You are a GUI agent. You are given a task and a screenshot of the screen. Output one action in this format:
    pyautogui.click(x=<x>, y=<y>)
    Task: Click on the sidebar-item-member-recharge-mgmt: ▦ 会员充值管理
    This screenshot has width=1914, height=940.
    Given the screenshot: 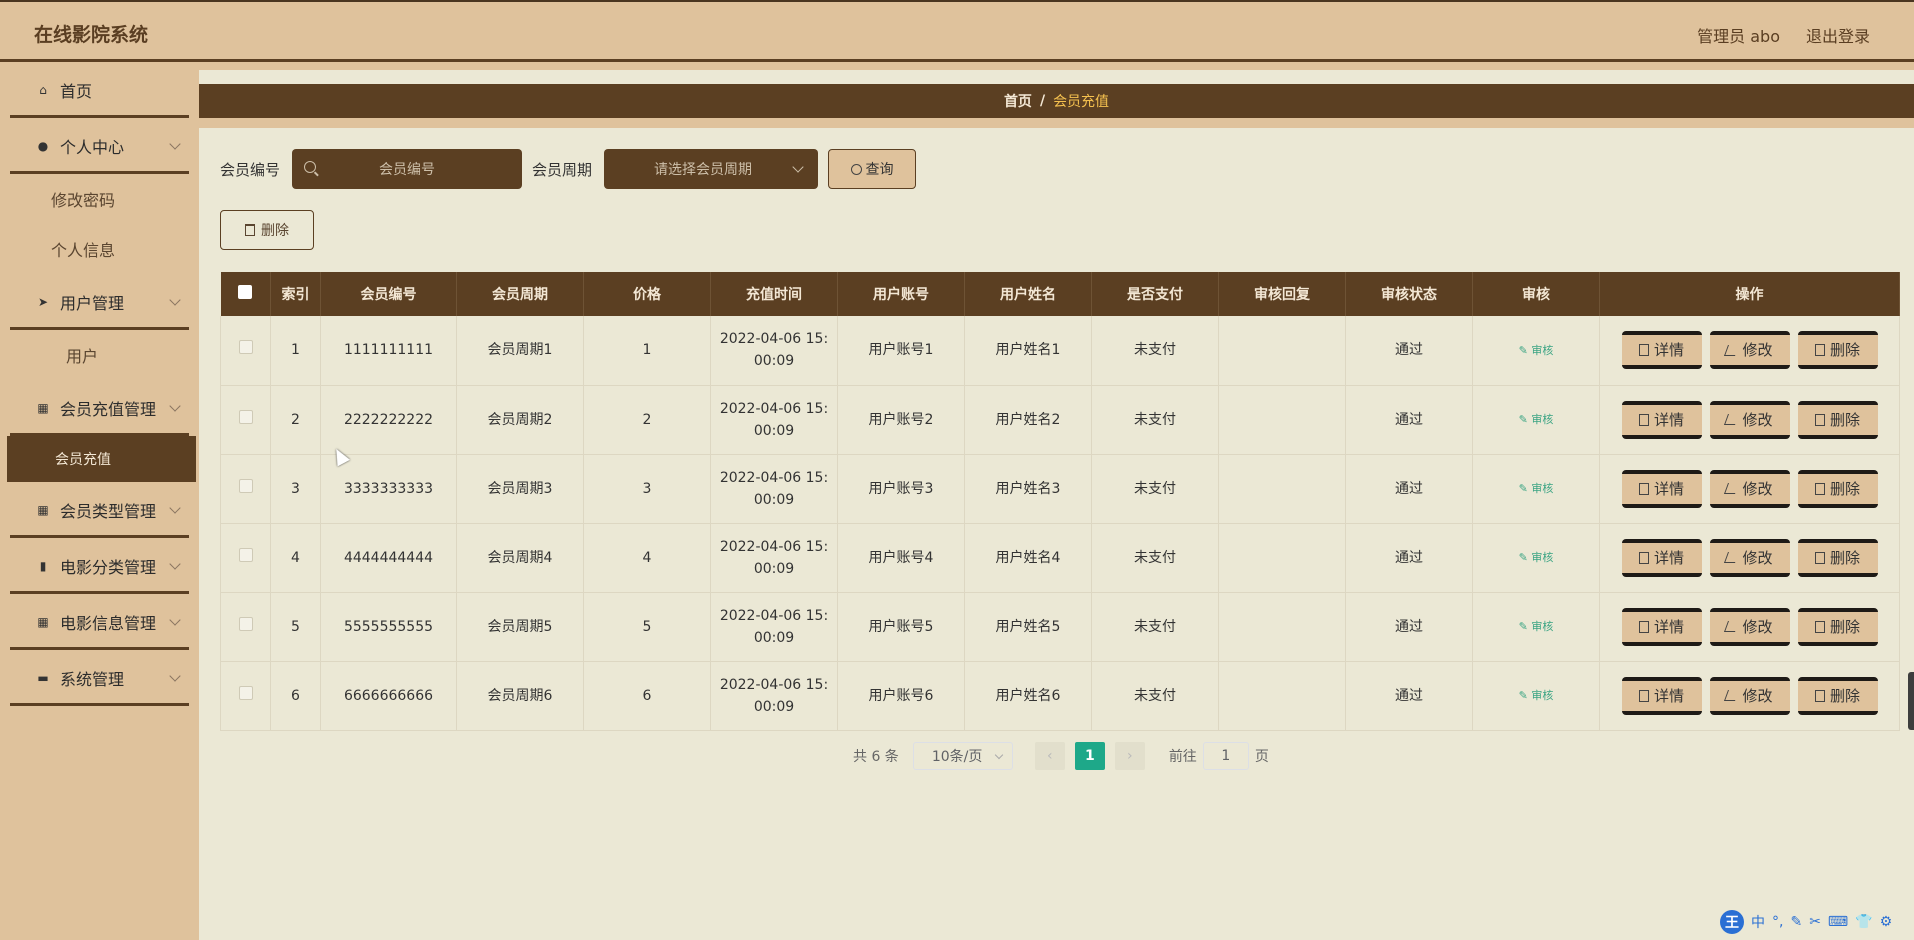 What is the action you would take?
    pyautogui.click(x=99, y=408)
    